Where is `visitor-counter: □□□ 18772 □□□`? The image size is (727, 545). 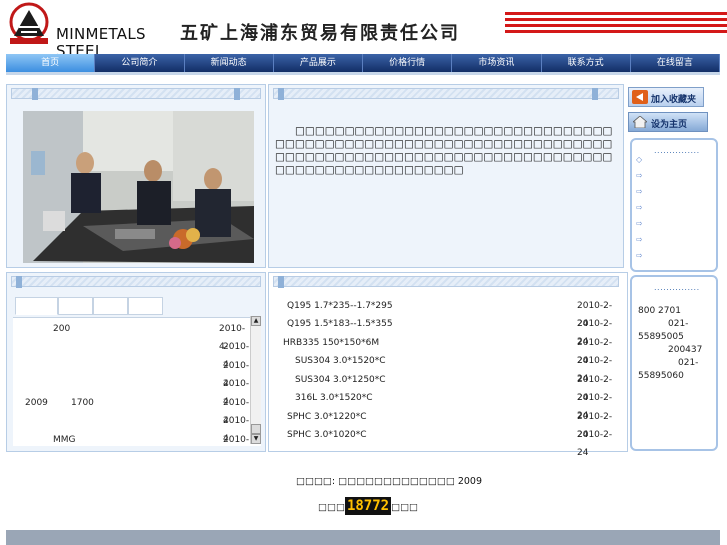 visitor-counter: □□□ 18772 □□□ is located at coordinates (368, 507).